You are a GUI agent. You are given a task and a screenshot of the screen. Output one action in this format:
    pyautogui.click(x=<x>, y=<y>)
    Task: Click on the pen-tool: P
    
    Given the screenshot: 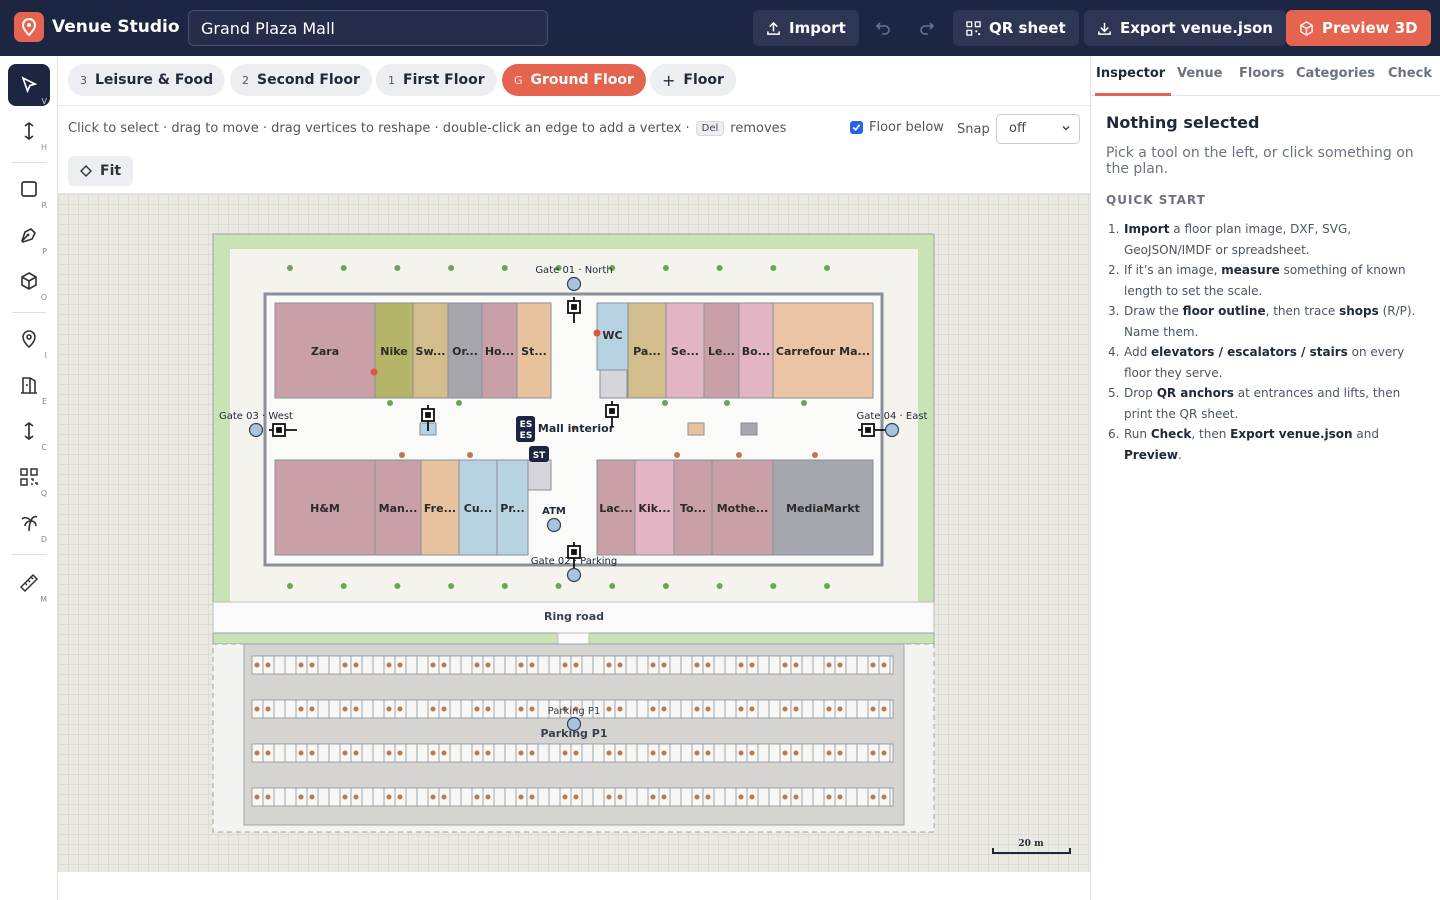 What is the action you would take?
    pyautogui.click(x=29, y=235)
    